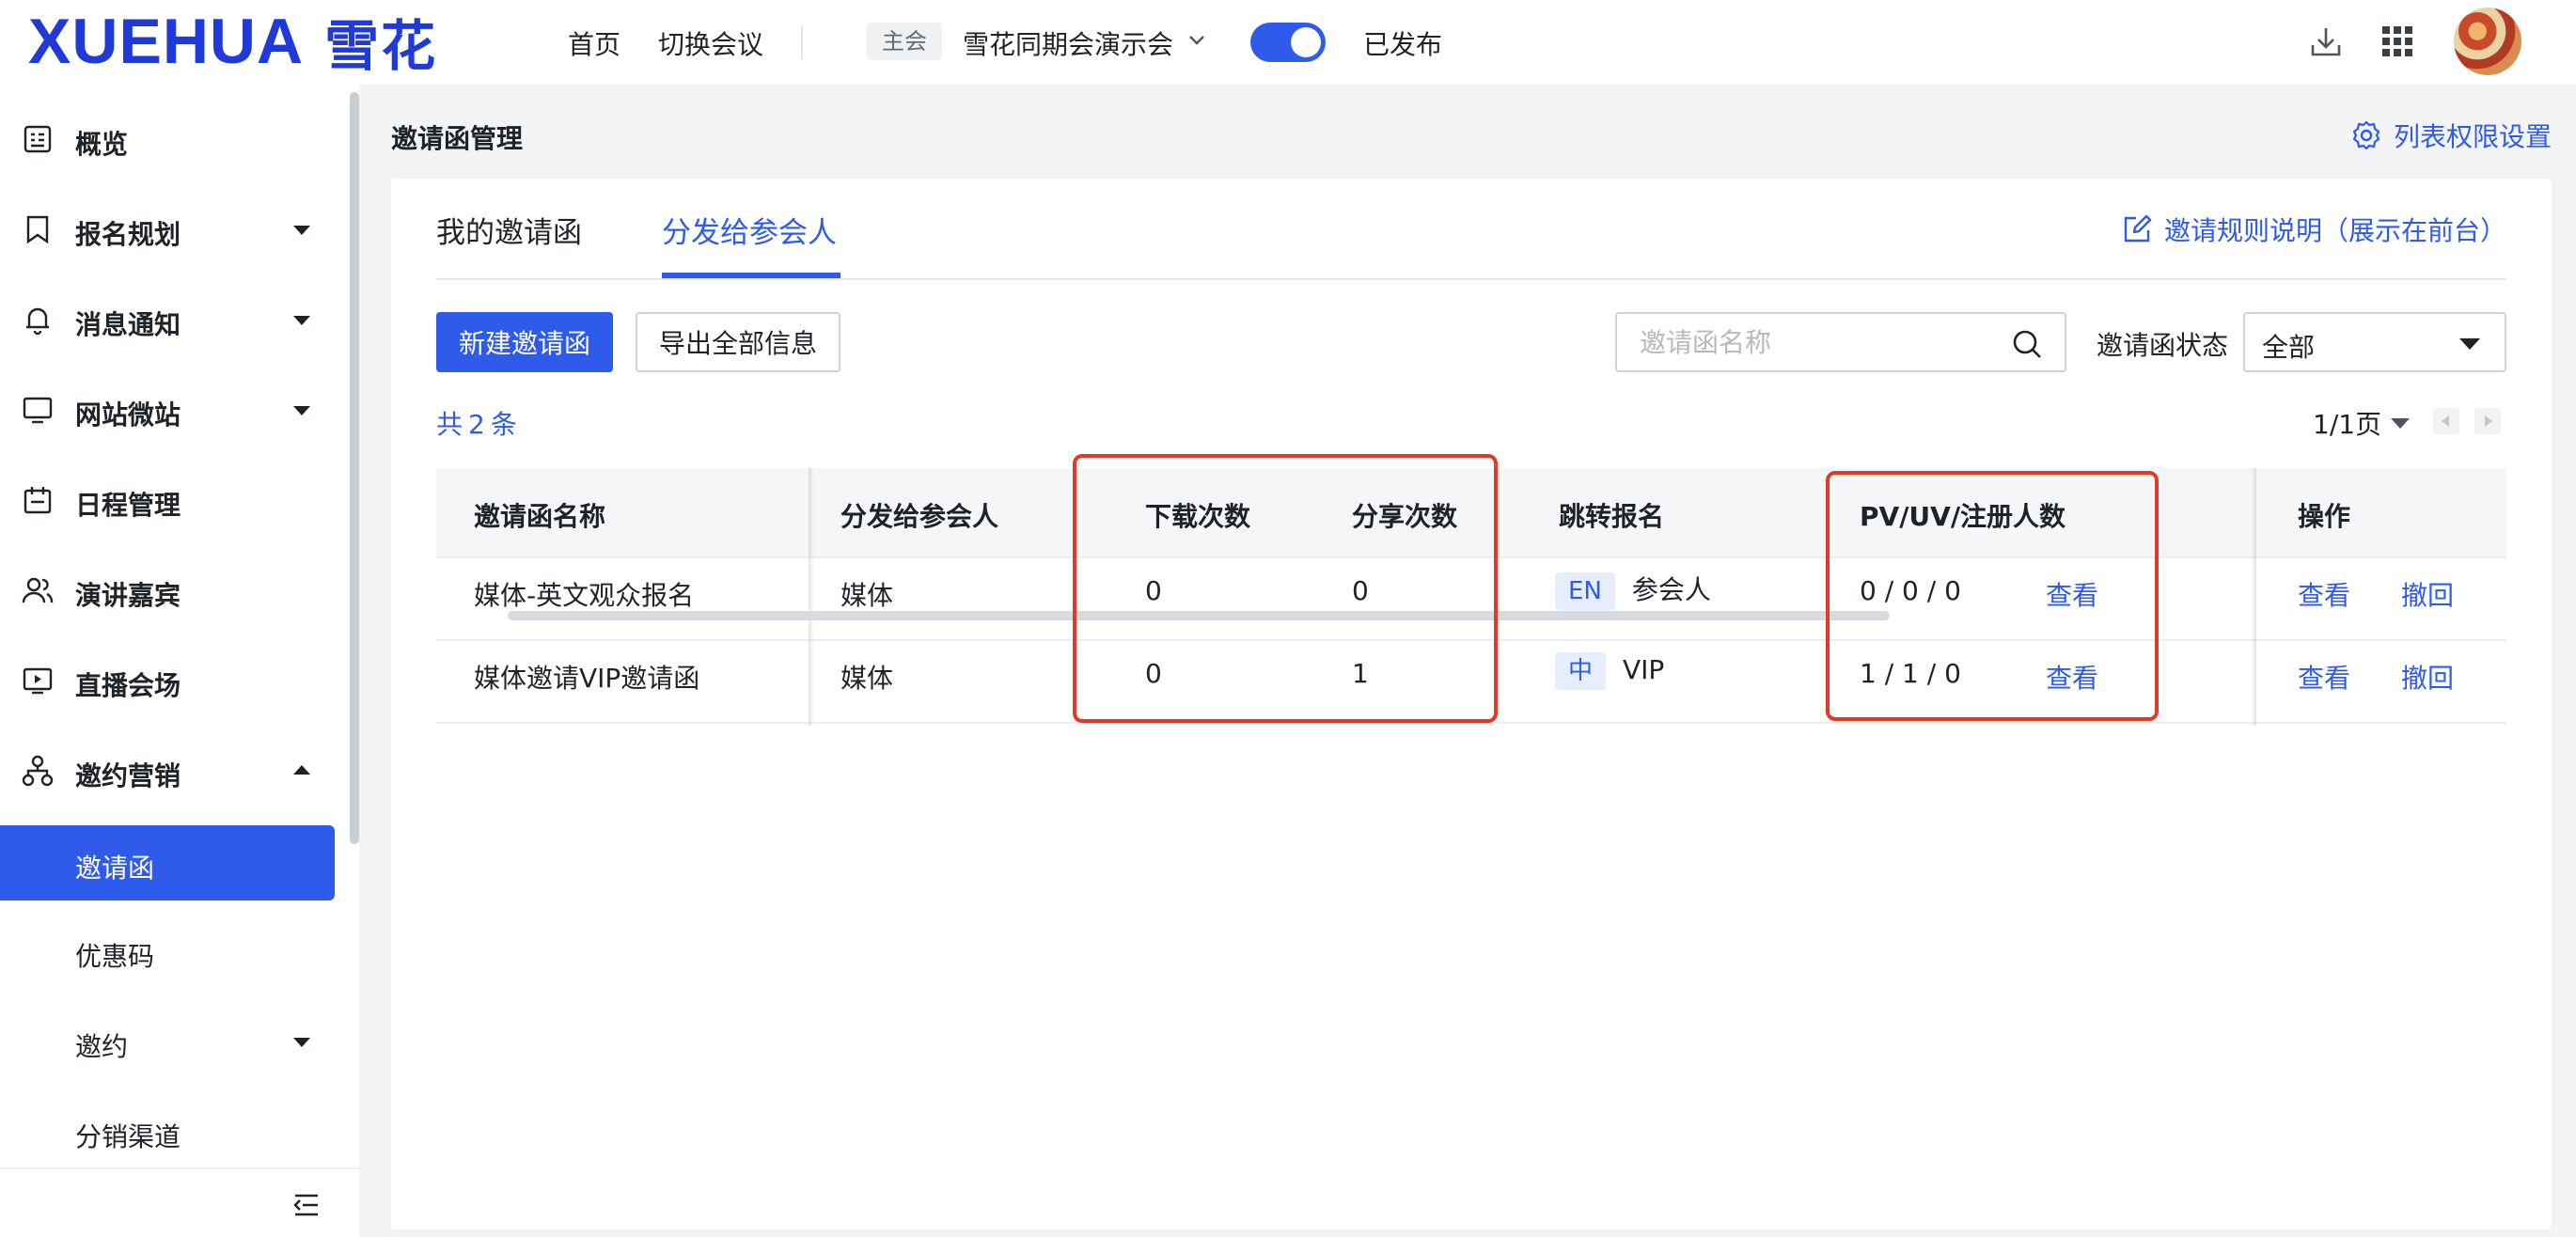 The image size is (2576, 1237). I want to click on language-tag: 中, so click(1581, 671).